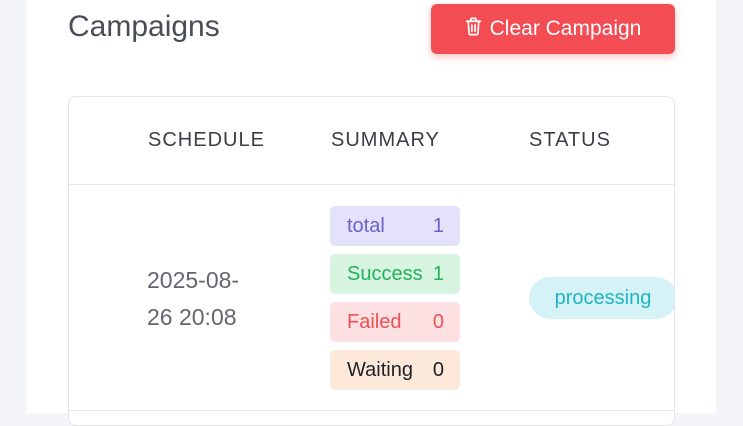 Image resolution: width=743 pixels, height=426 pixels. I want to click on summary-waiting-label: Waiting, so click(380, 369).